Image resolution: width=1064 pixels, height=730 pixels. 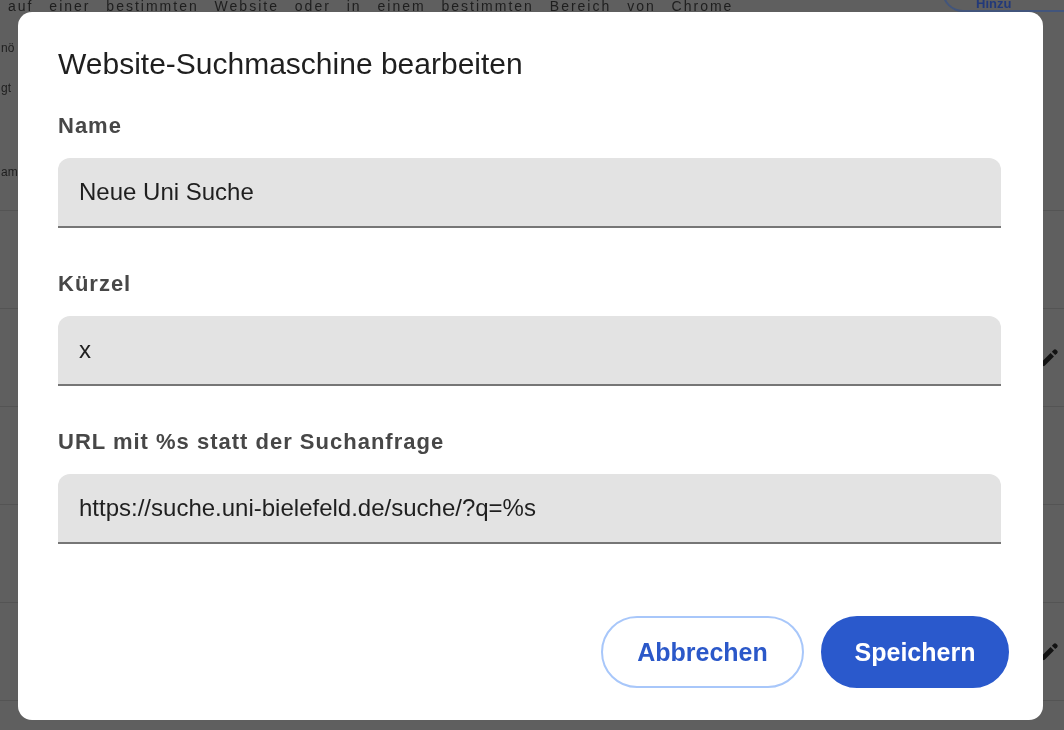 What do you see at coordinates (90, 126) in the screenshot?
I see `field-label: Name` at bounding box center [90, 126].